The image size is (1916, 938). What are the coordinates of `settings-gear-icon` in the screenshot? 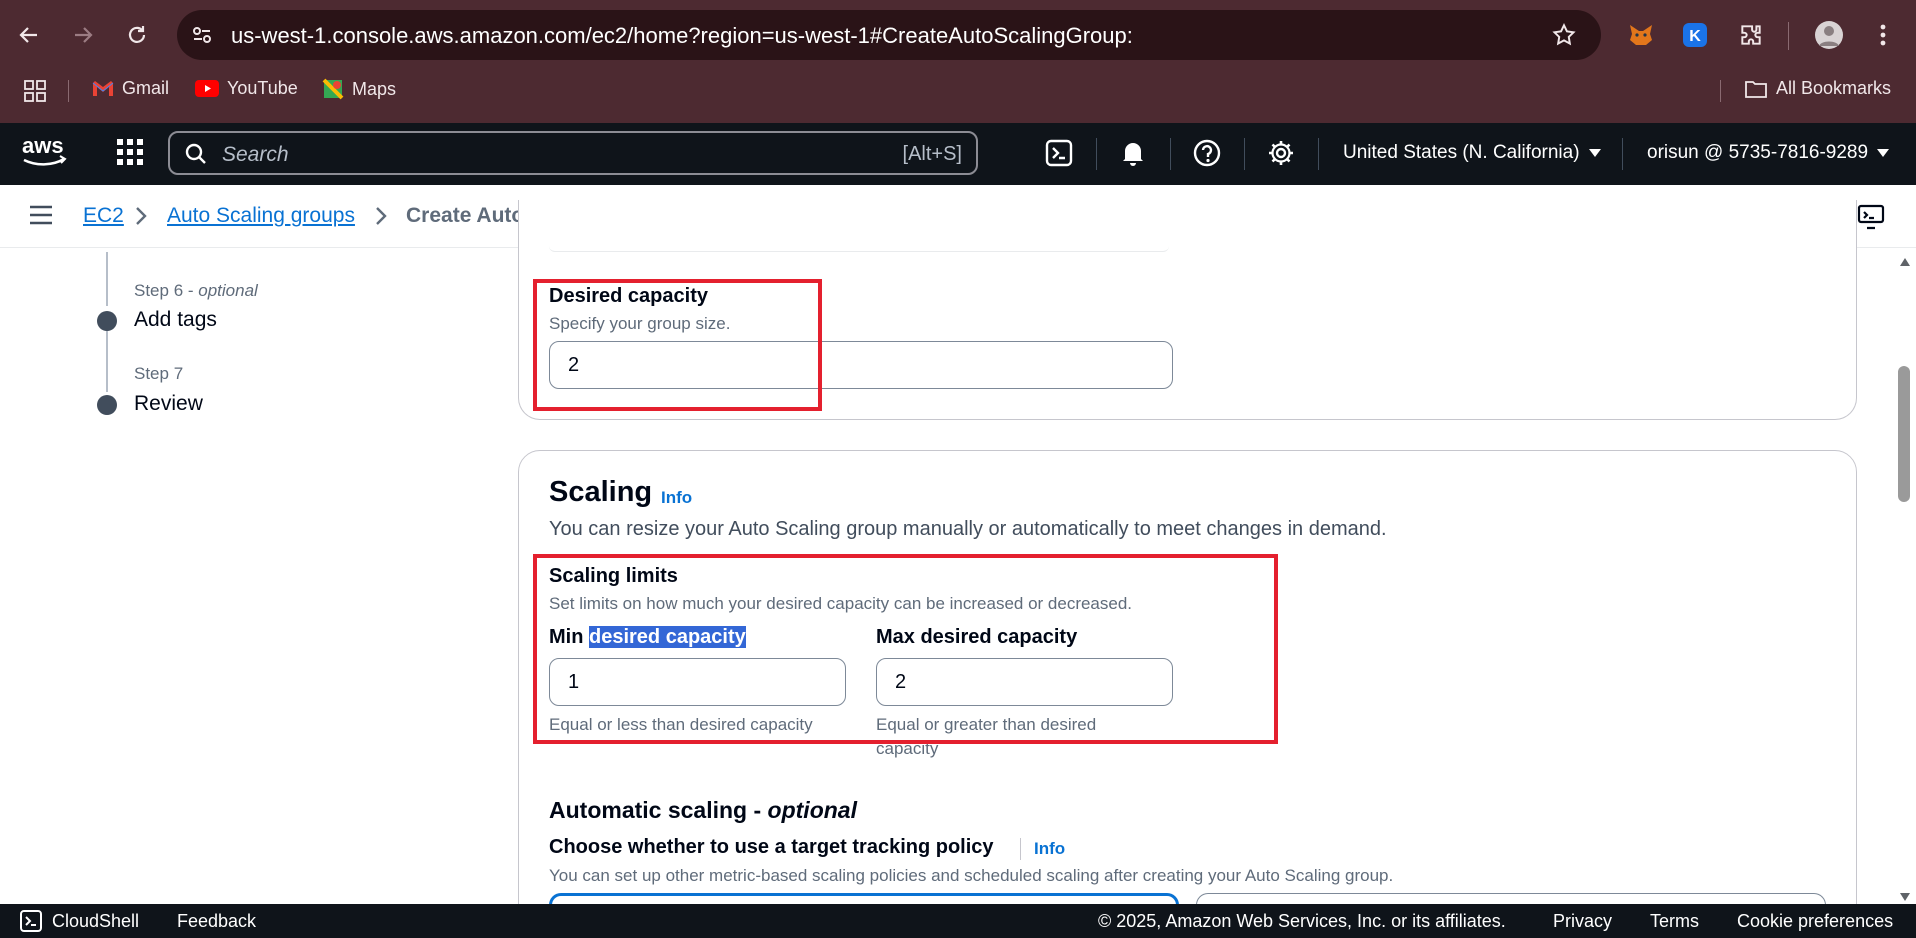 It's located at (1281, 153).